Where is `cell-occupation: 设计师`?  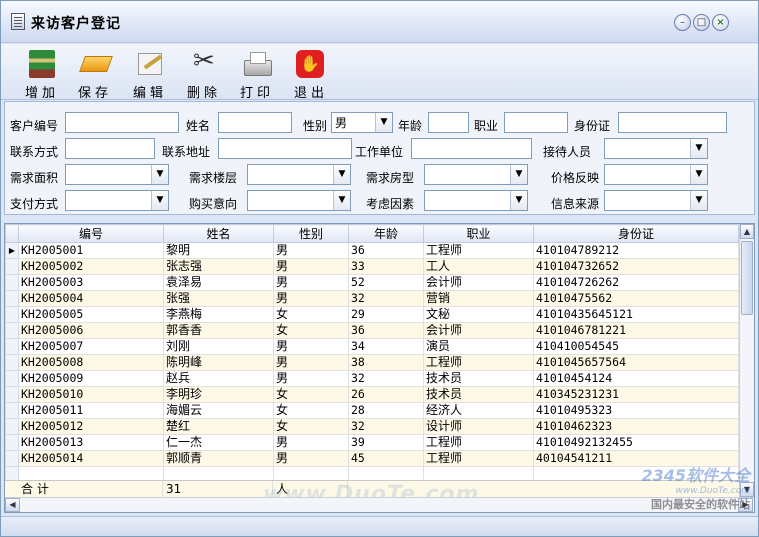 cell-occupation: 设计师 is located at coordinates (478, 426).